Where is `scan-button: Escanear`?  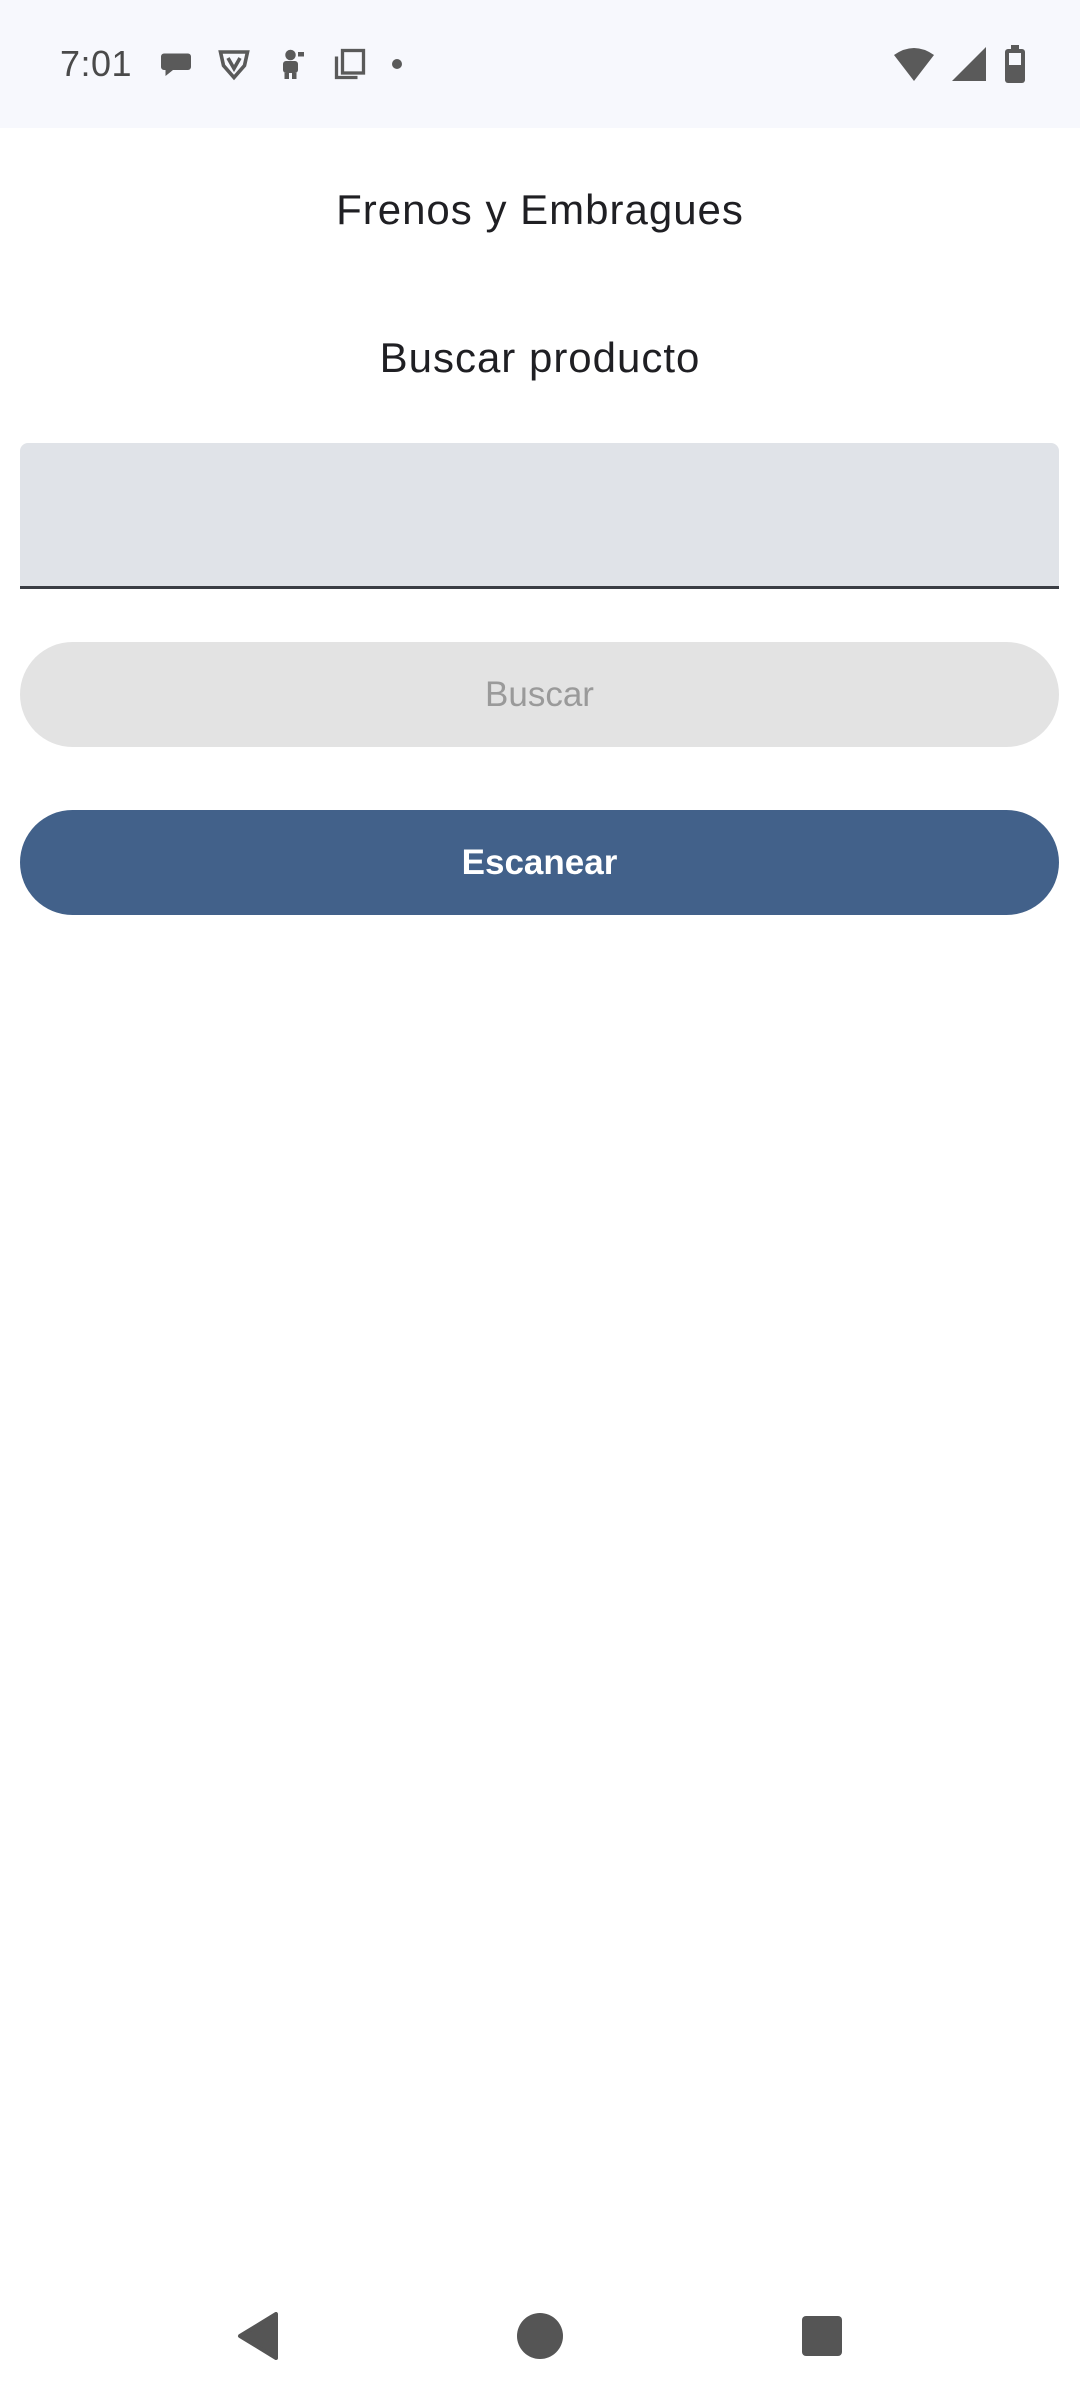 scan-button: Escanear is located at coordinates (539, 862).